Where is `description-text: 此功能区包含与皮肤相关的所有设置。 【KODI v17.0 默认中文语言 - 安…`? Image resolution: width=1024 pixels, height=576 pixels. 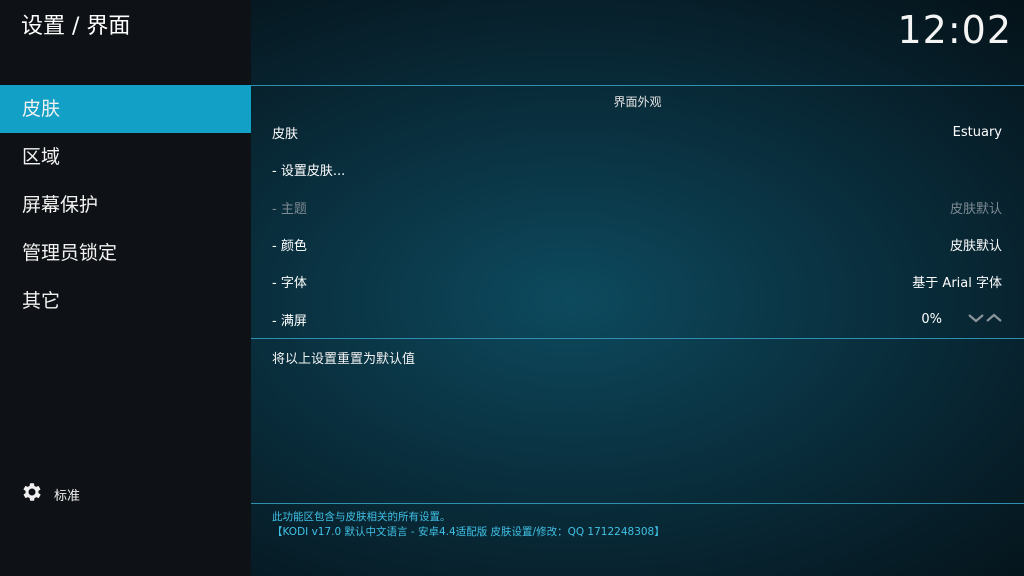 description-text: 此功能区包含与皮肤相关的所有设置。 【KODI v17.0 默认中文语言 - 安… is located at coordinates (468, 525).